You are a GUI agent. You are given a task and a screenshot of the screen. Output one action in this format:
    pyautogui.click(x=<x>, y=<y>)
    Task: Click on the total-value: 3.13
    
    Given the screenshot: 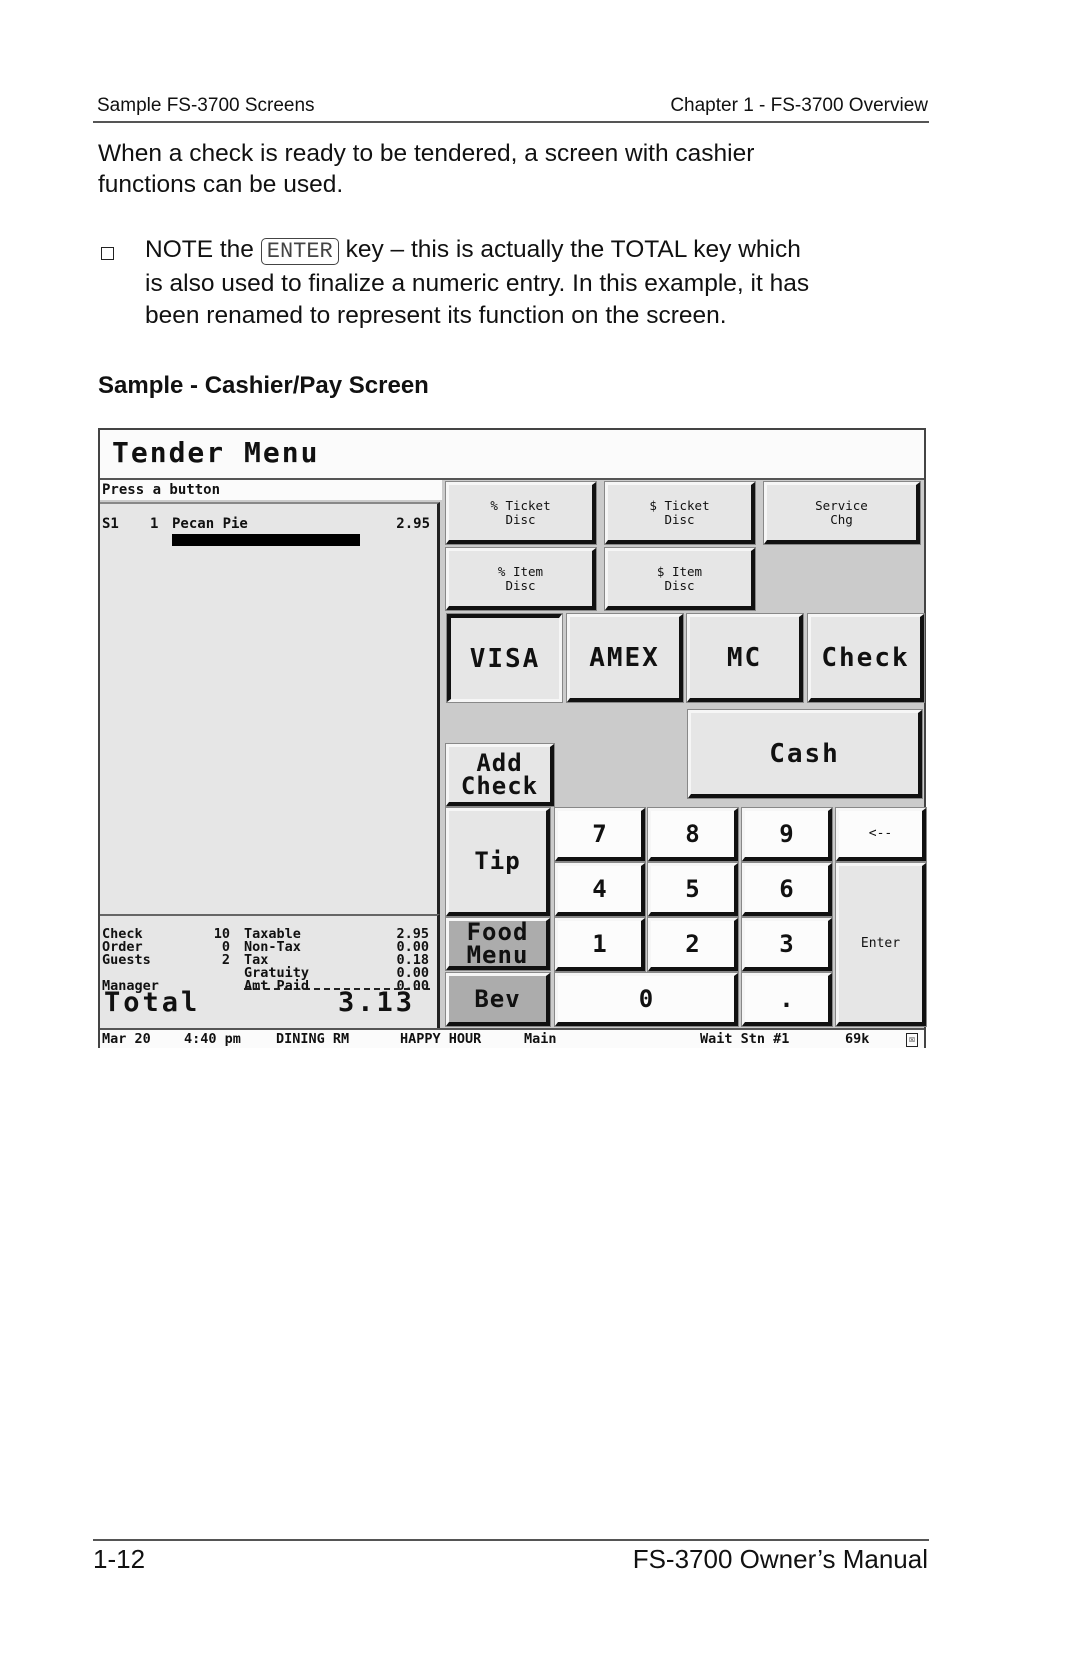 What is the action you would take?
    pyautogui.click(x=376, y=1002)
    